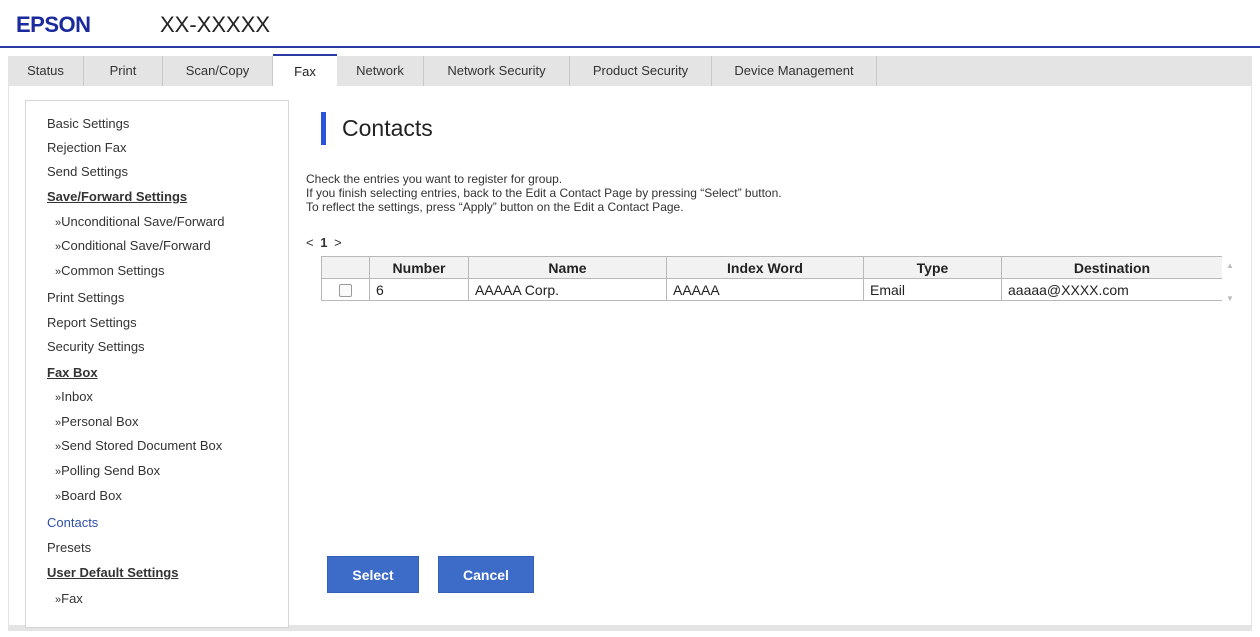  Describe the element at coordinates (72, 522) in the screenshot. I see `sidebar-item-contacts: Contacts` at that location.